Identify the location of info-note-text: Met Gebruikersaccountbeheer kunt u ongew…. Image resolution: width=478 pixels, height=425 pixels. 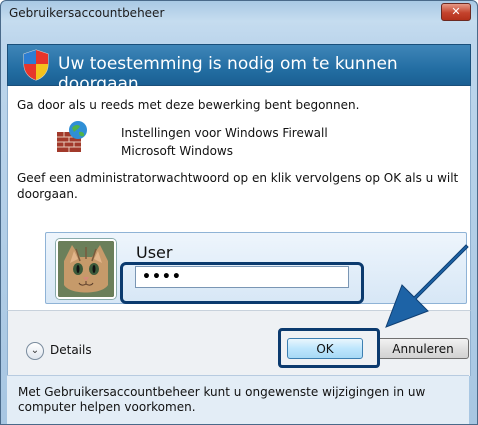
(238, 400).